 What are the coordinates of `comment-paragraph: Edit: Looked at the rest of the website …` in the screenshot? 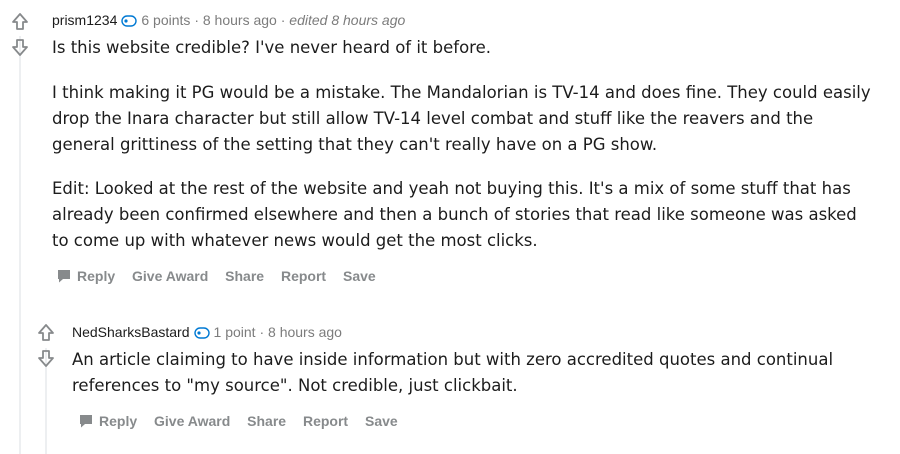 It's located at (454, 214).